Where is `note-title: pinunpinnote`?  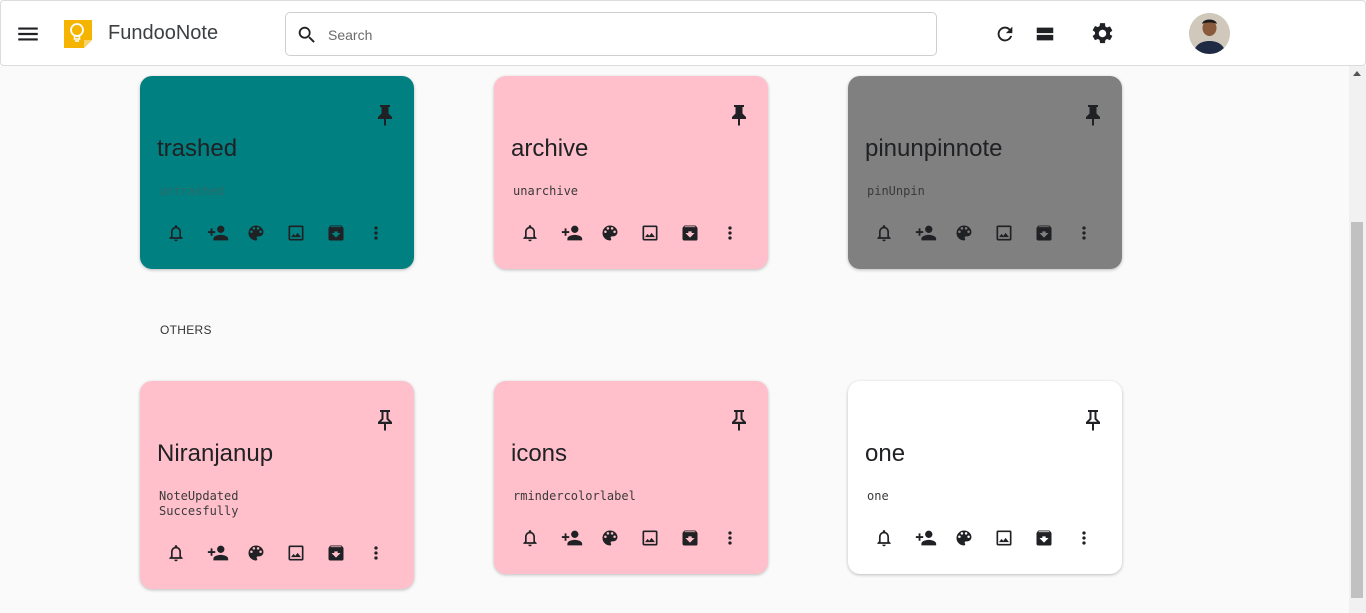 note-title: pinunpinnote is located at coordinates (934, 148).